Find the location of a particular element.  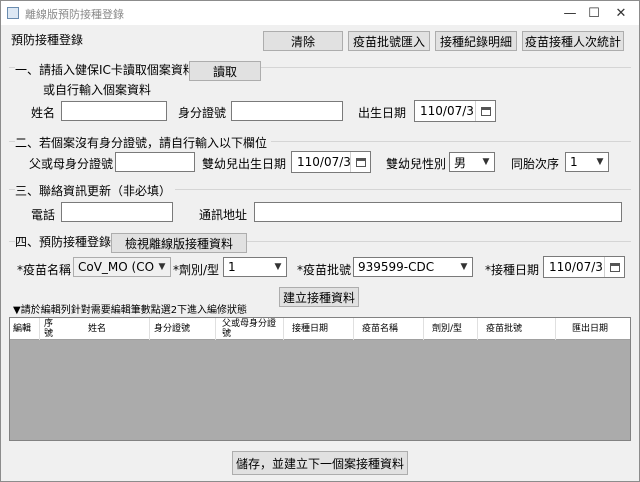

section1-title: 一、請插入健保IC卡讀取個案資料 is located at coordinates (107, 69).